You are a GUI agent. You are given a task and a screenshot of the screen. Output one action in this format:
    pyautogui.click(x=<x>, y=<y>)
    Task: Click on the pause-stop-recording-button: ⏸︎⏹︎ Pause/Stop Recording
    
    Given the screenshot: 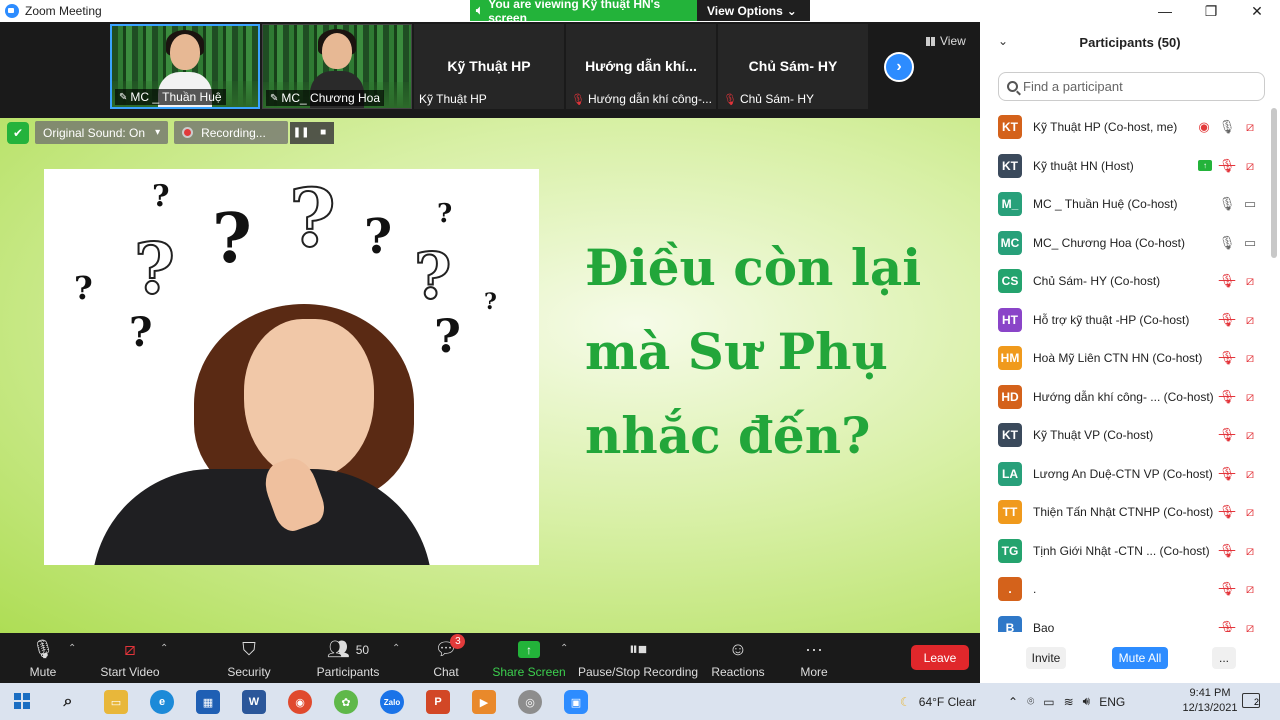 What is the action you would take?
    pyautogui.click(x=638, y=658)
    